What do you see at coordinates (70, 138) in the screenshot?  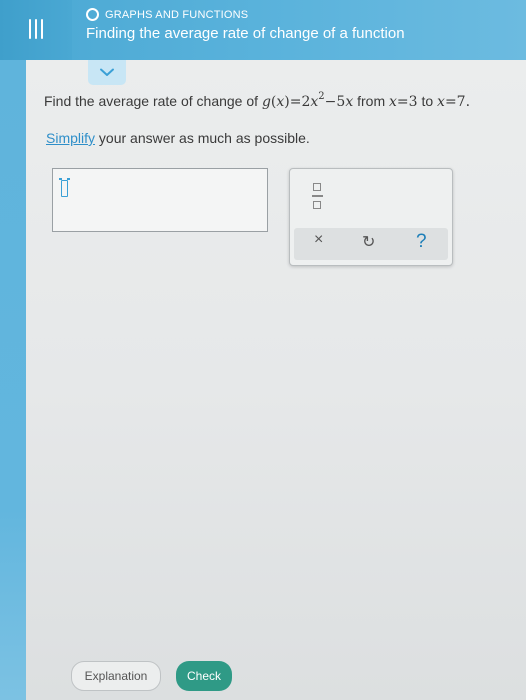 I see `simplify-link: Simplify` at bounding box center [70, 138].